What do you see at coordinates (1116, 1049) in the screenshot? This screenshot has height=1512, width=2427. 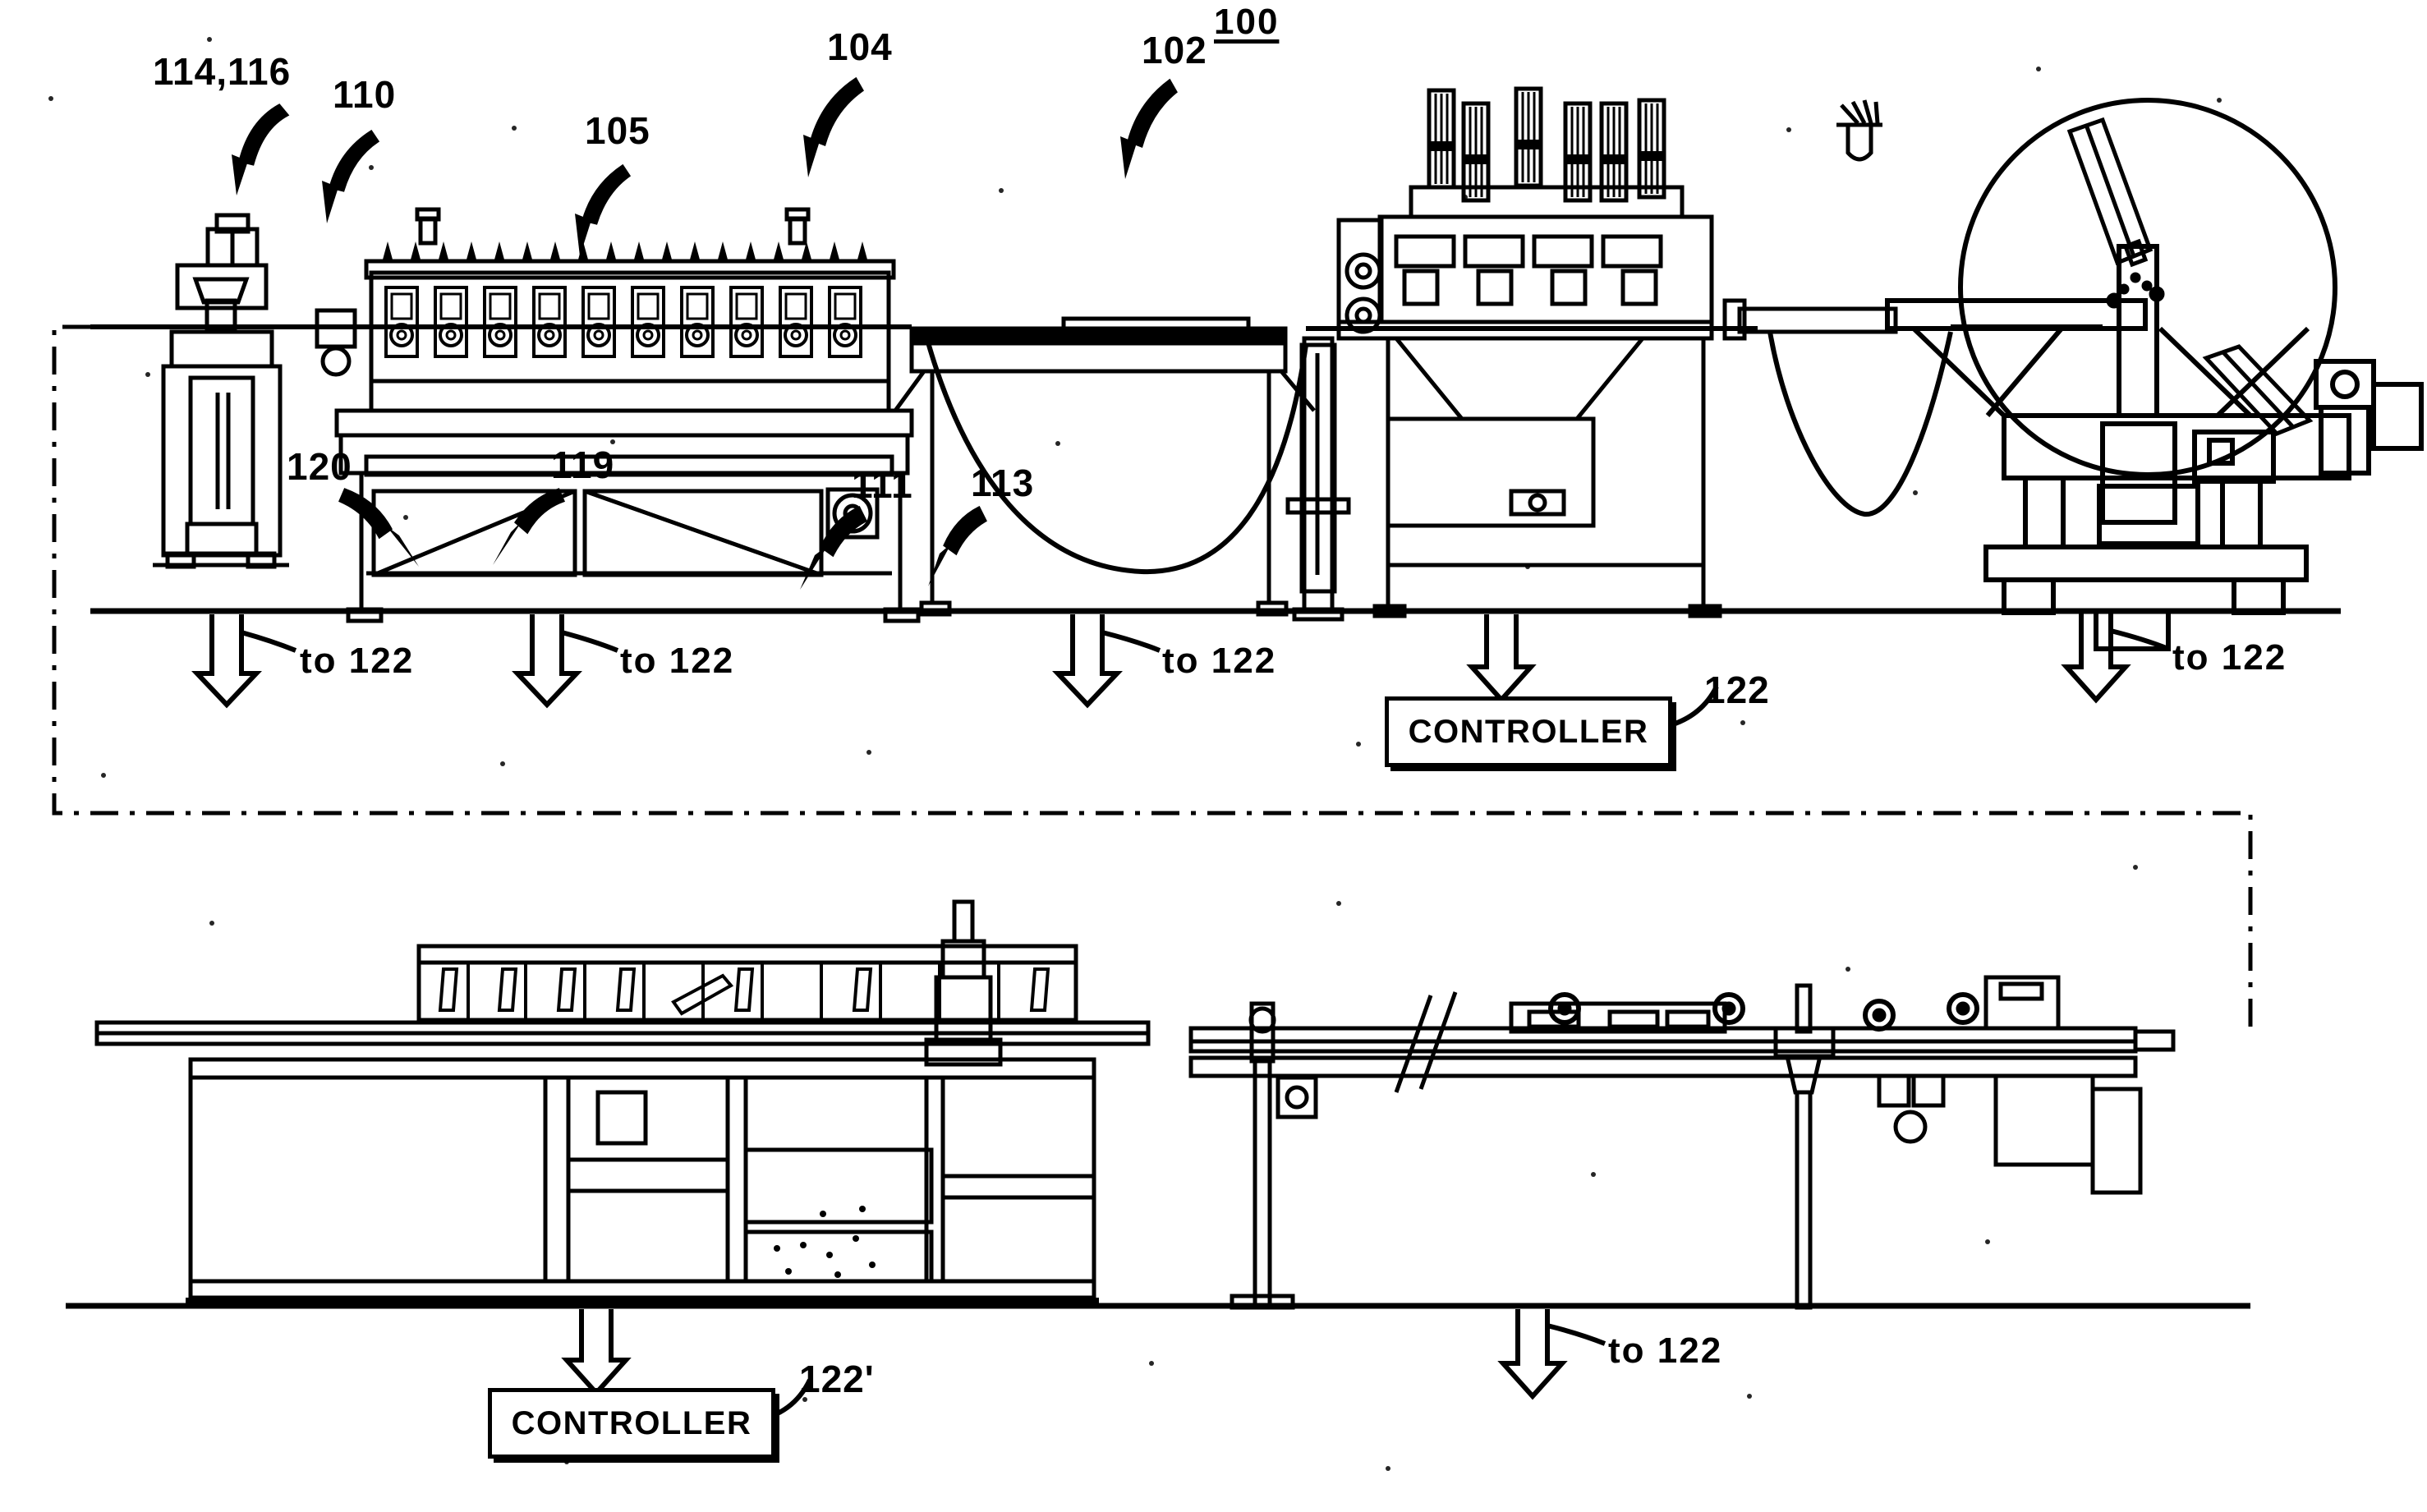 I see `lower-conveyor-rail` at bounding box center [1116, 1049].